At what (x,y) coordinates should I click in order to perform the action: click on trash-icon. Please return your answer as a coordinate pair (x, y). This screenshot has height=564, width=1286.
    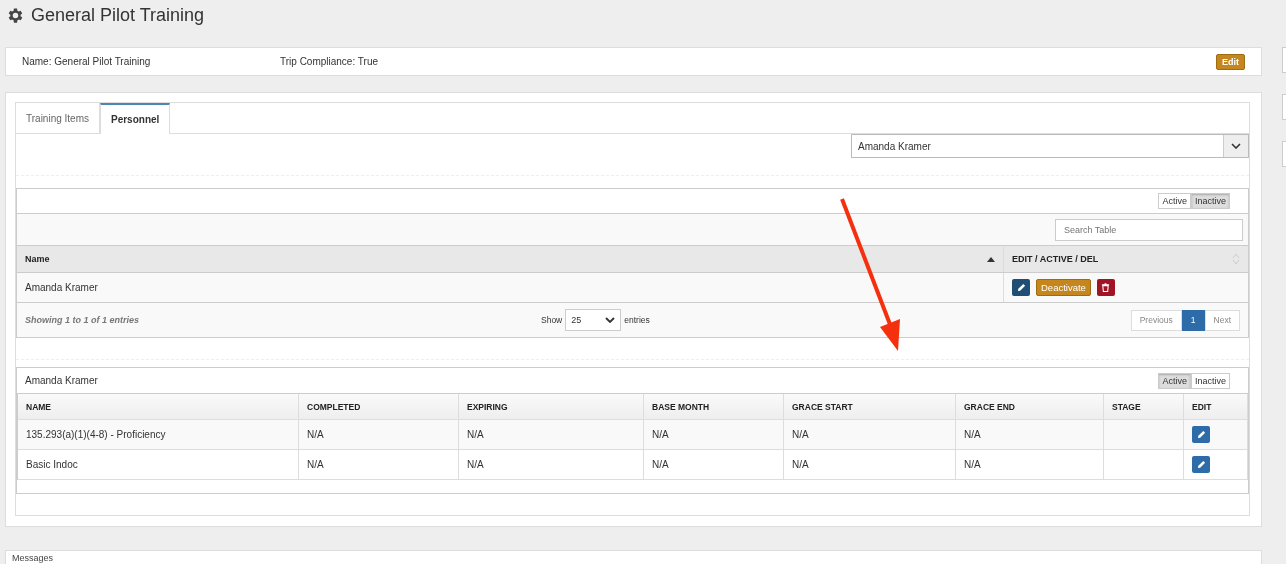
    Looking at the image, I should click on (1106, 287).